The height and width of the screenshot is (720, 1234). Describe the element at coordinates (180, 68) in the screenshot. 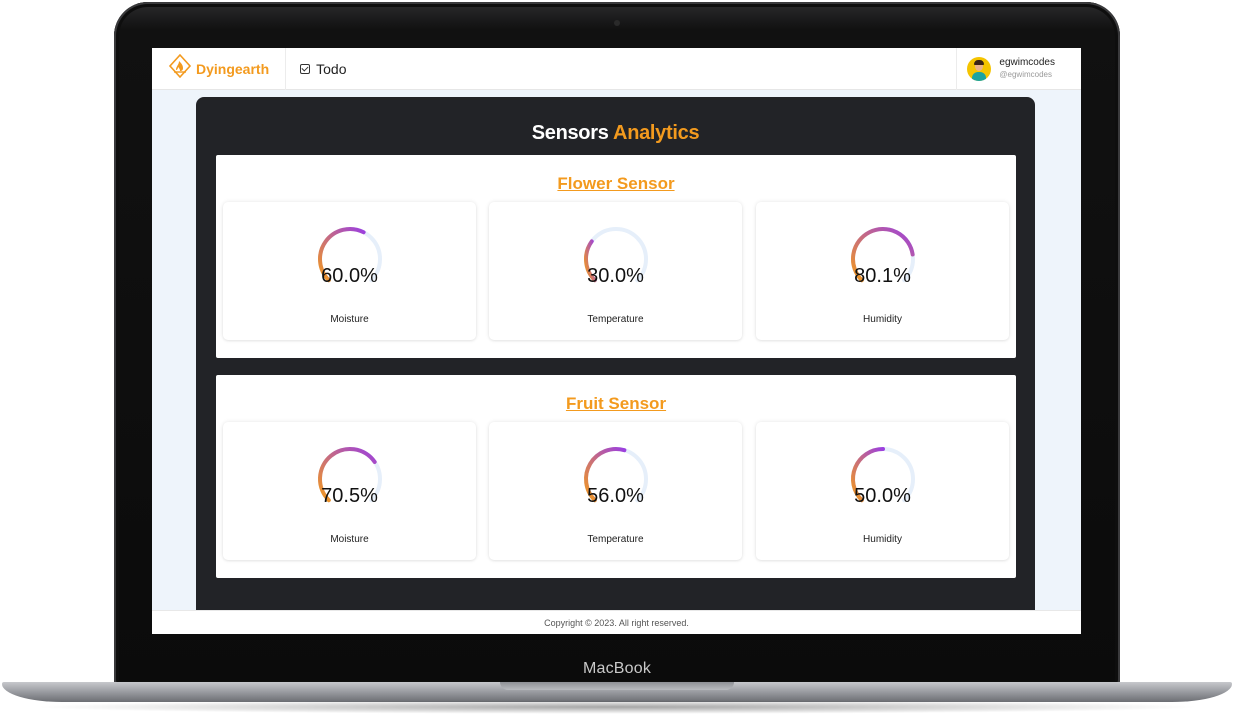

I see `flame-logo-icon` at that location.